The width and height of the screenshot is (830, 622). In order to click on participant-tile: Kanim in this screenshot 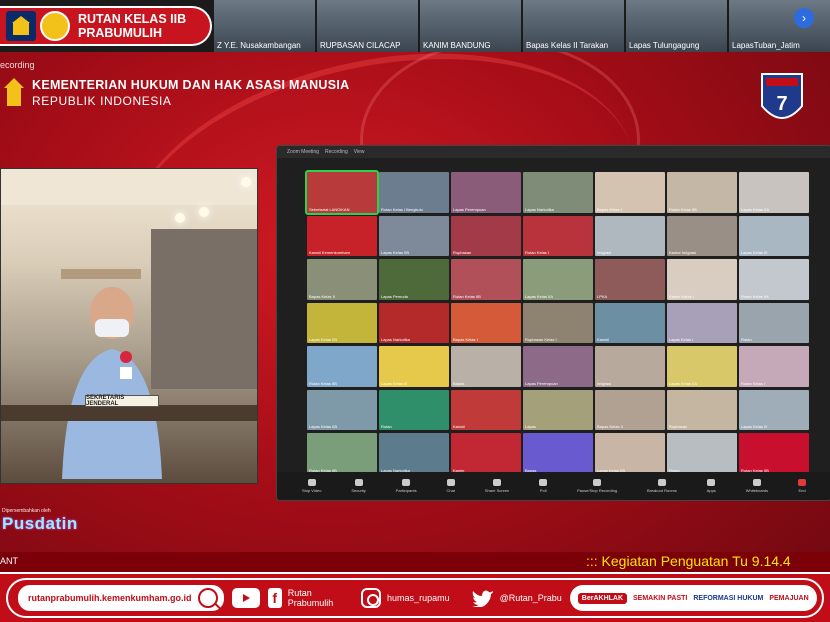, I will do `click(486, 453)`.